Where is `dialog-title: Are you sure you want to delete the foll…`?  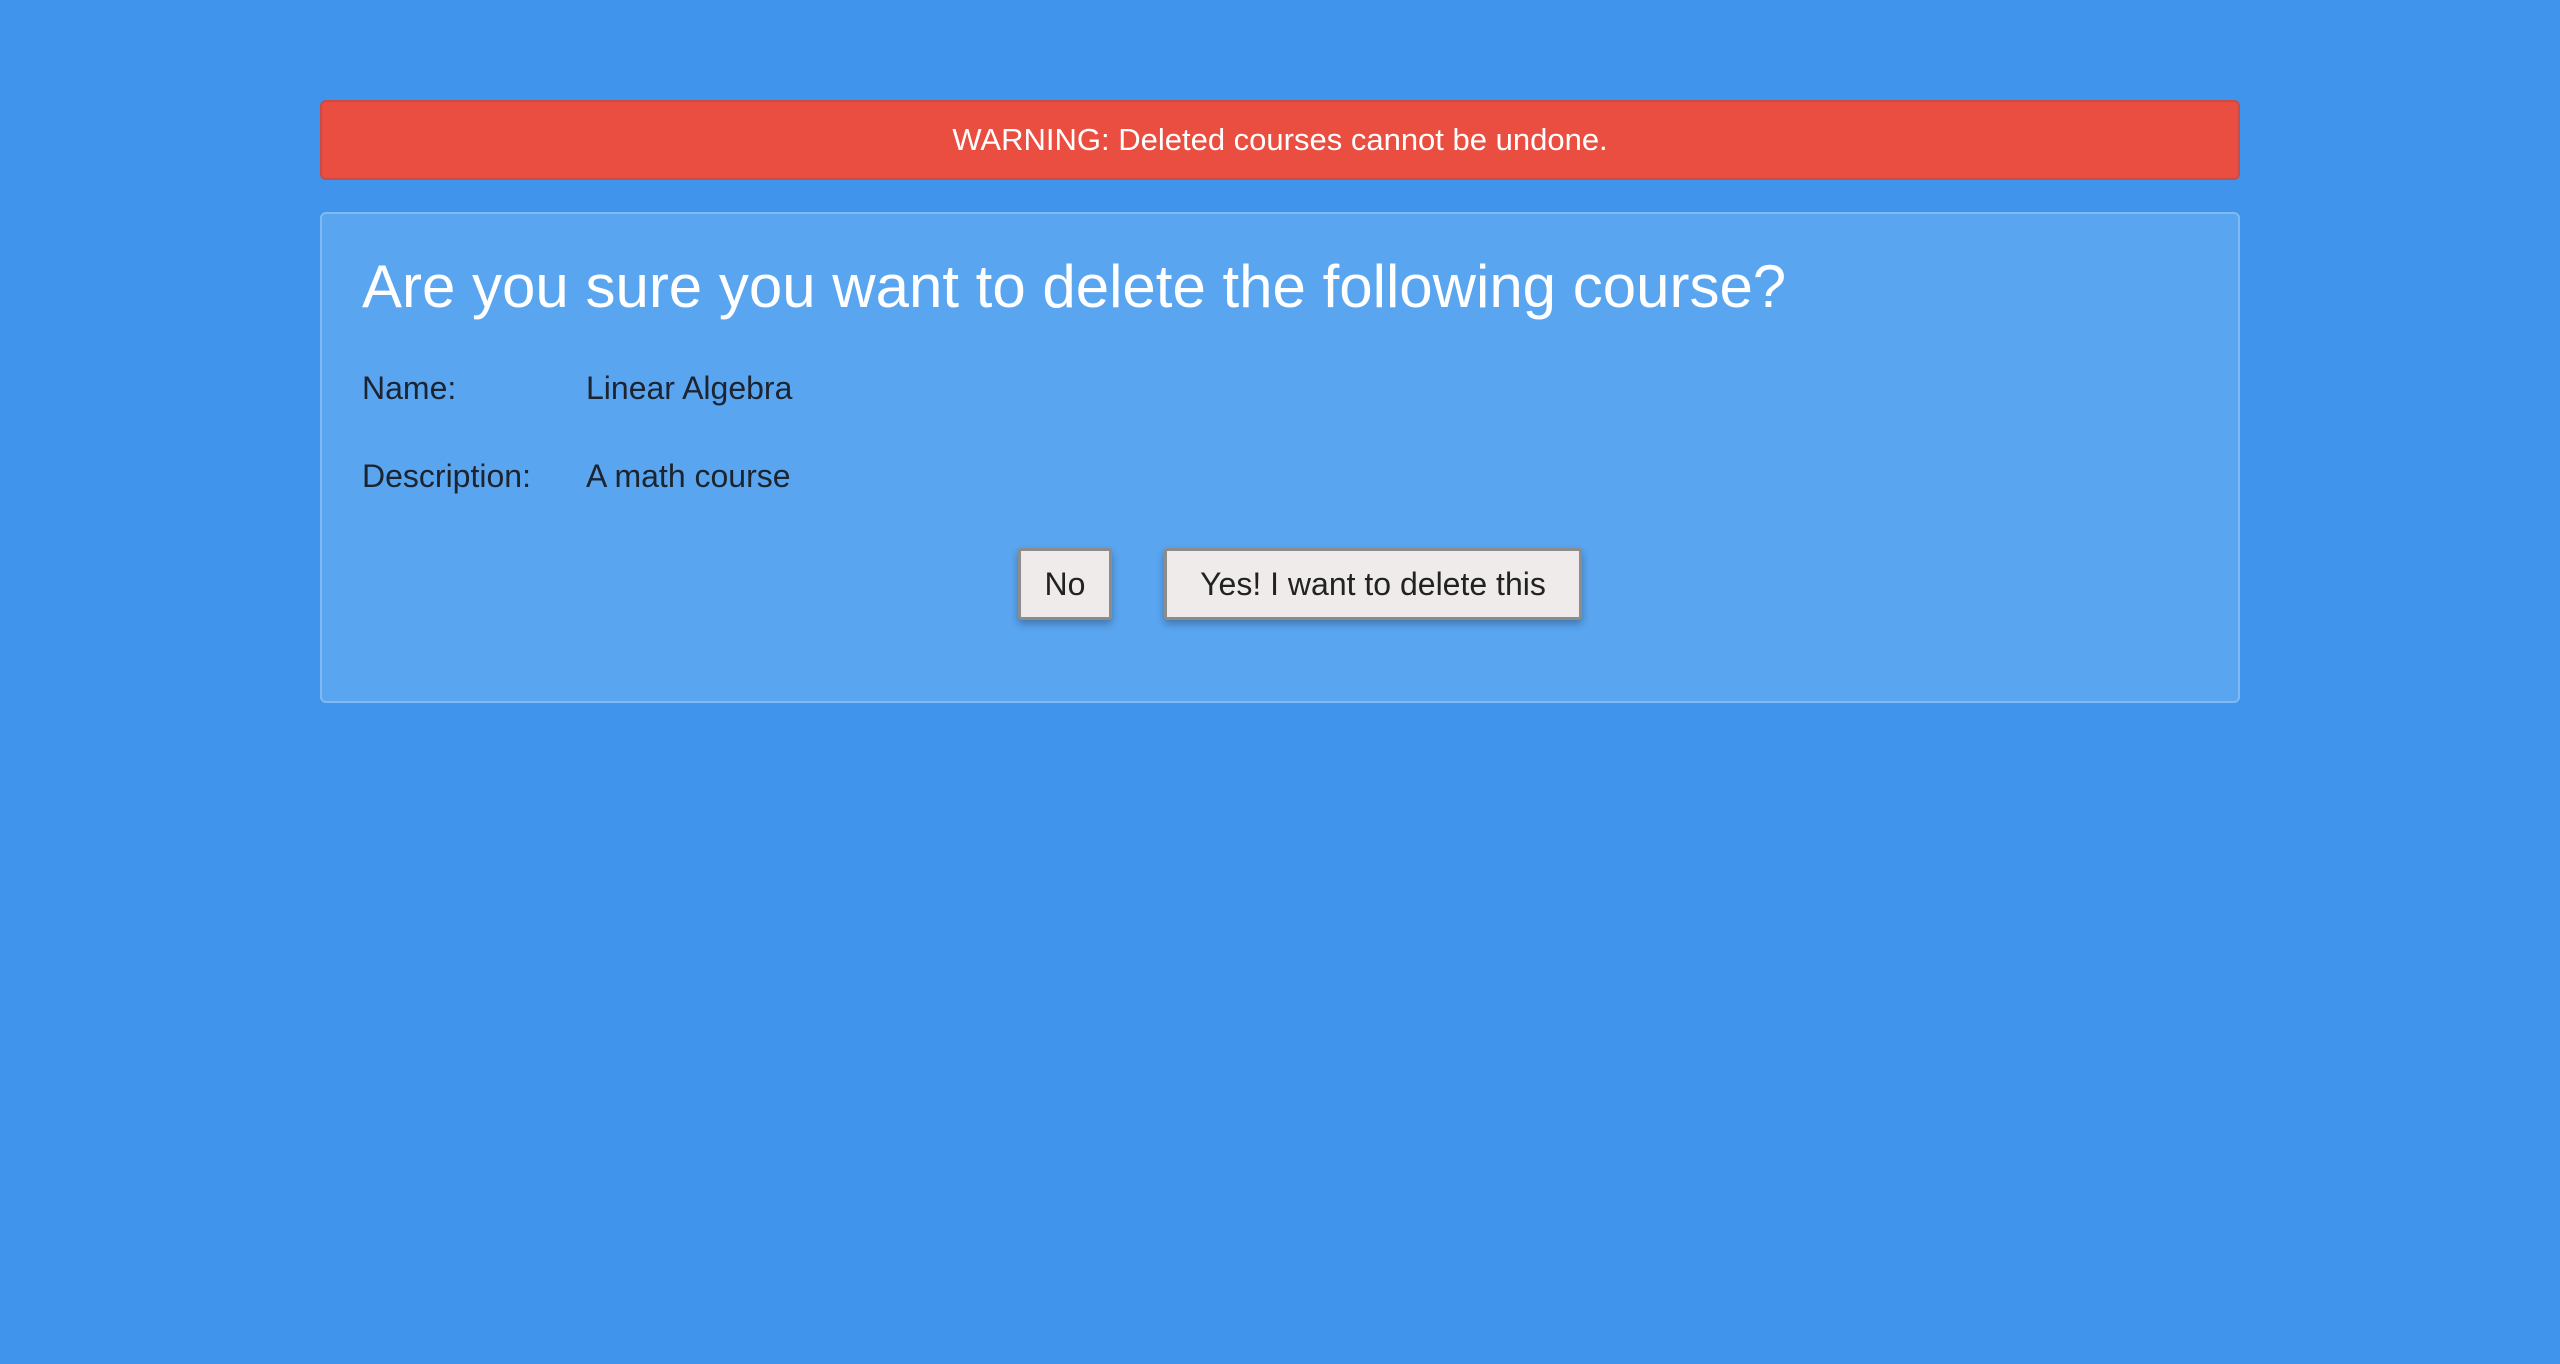
dialog-title: Are you sure you want to delete the foll… is located at coordinates (1074, 286).